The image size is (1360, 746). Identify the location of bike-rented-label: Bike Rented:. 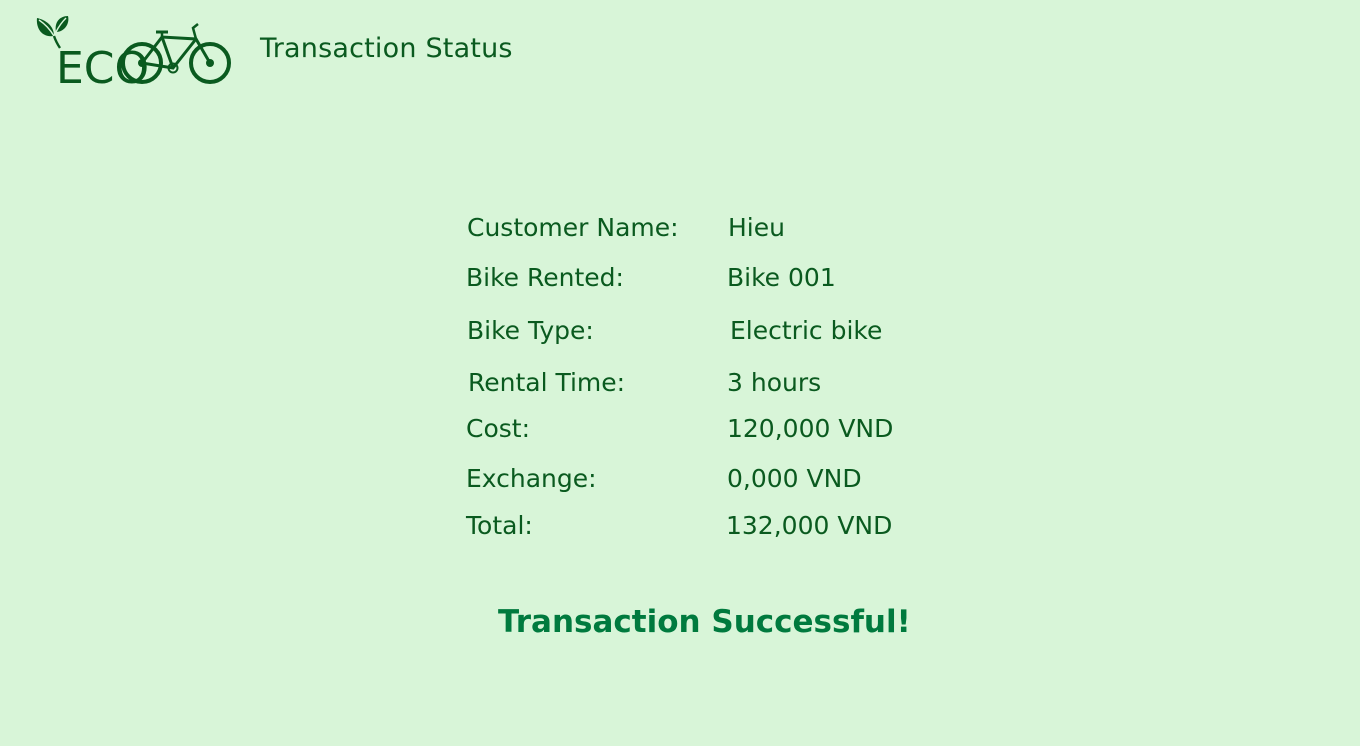
(545, 277).